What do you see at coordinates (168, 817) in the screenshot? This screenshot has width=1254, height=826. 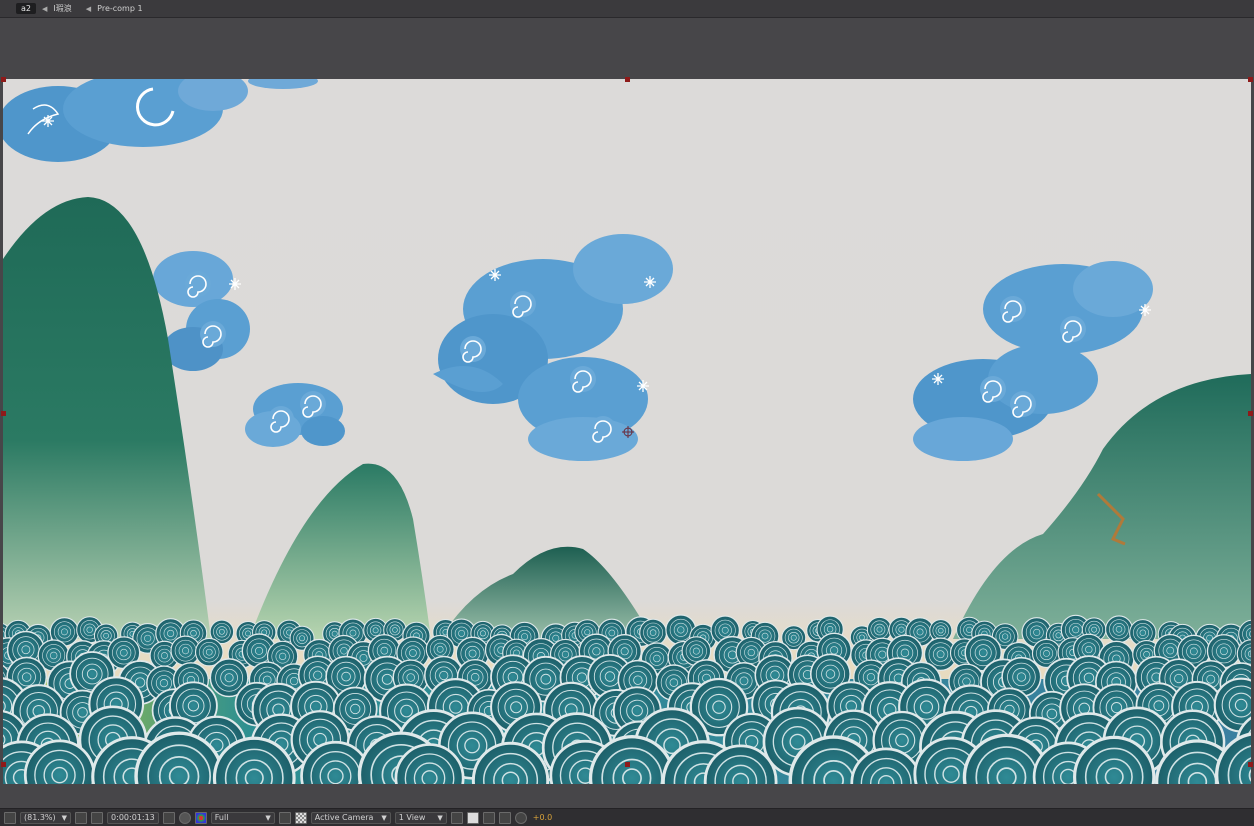 I see `snapshot-camera-icon` at bounding box center [168, 817].